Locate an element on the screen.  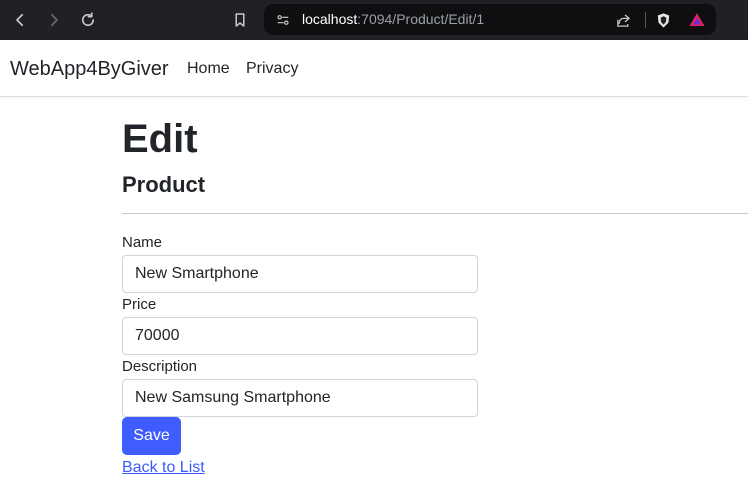
nav-link-privacy: Privacy is located at coordinates (272, 69).